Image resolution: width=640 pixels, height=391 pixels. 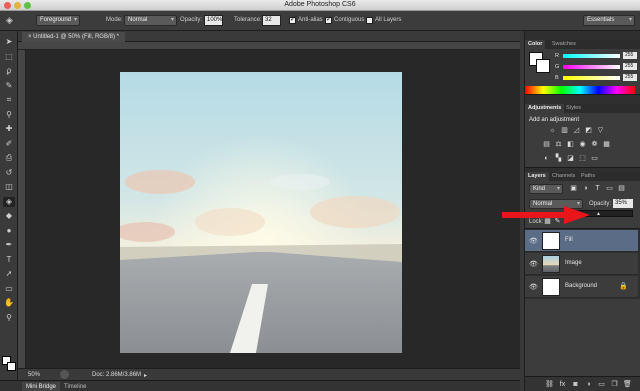 I want to click on tab-layers: Layers, so click(x=537, y=176).